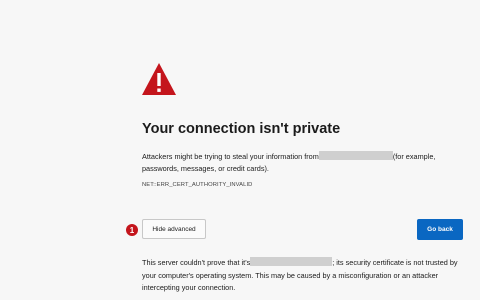 This screenshot has height=300, width=480. I want to click on page-title: Your connection isn't private, so click(241, 129).